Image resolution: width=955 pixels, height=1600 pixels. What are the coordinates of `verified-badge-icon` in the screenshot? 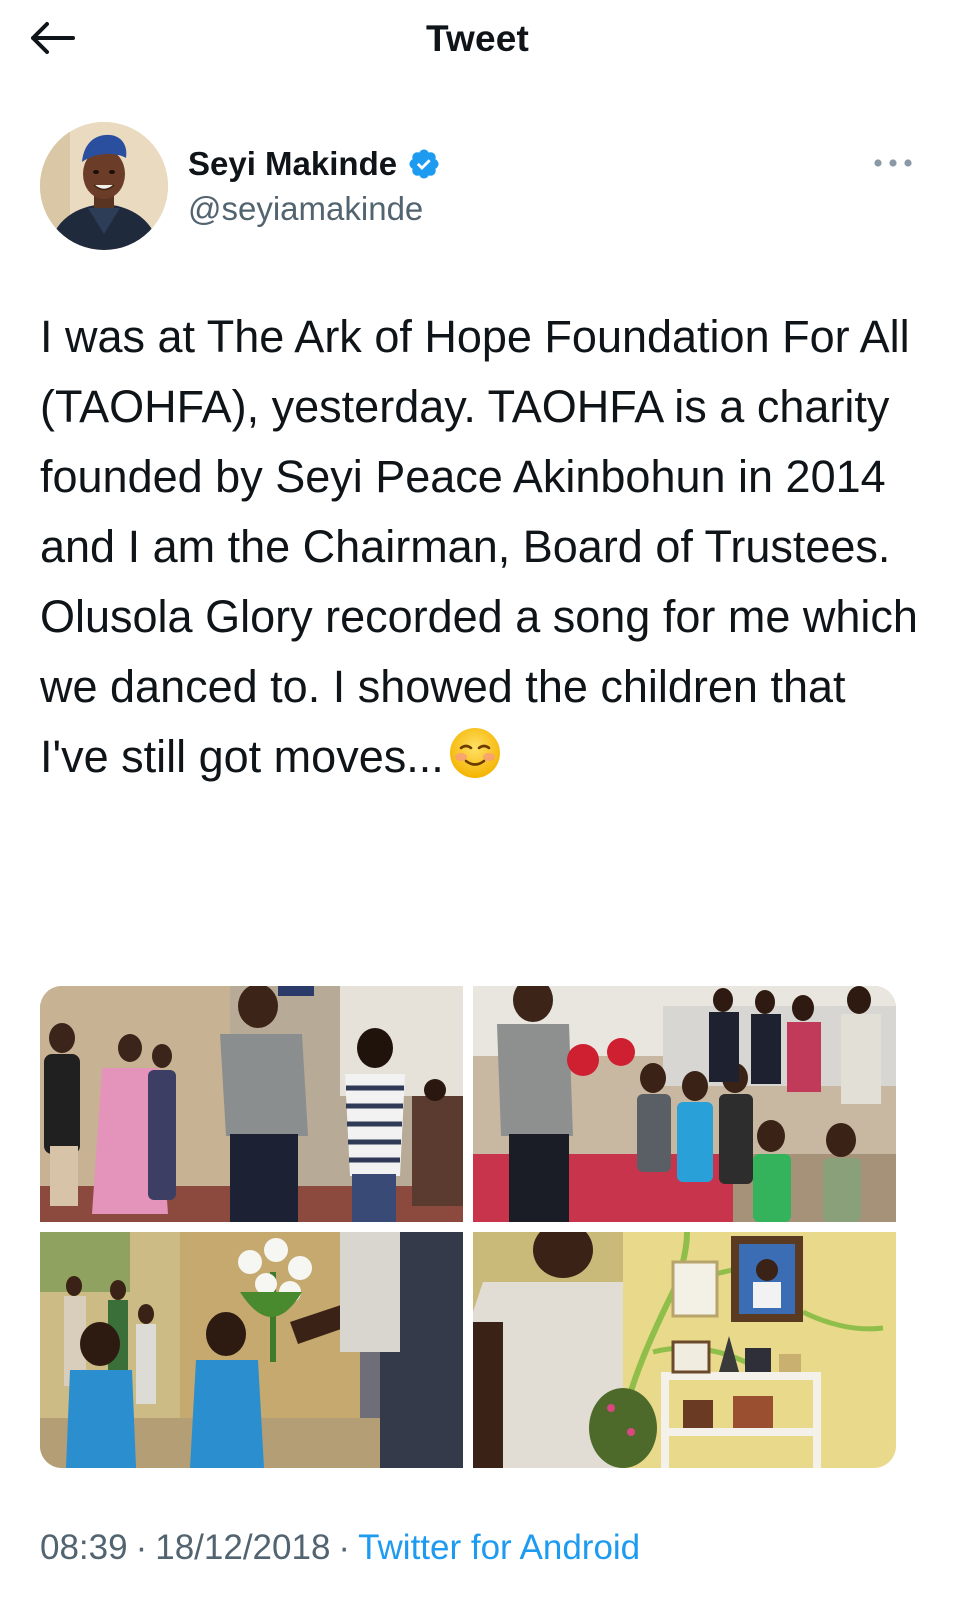 It's located at (424, 164).